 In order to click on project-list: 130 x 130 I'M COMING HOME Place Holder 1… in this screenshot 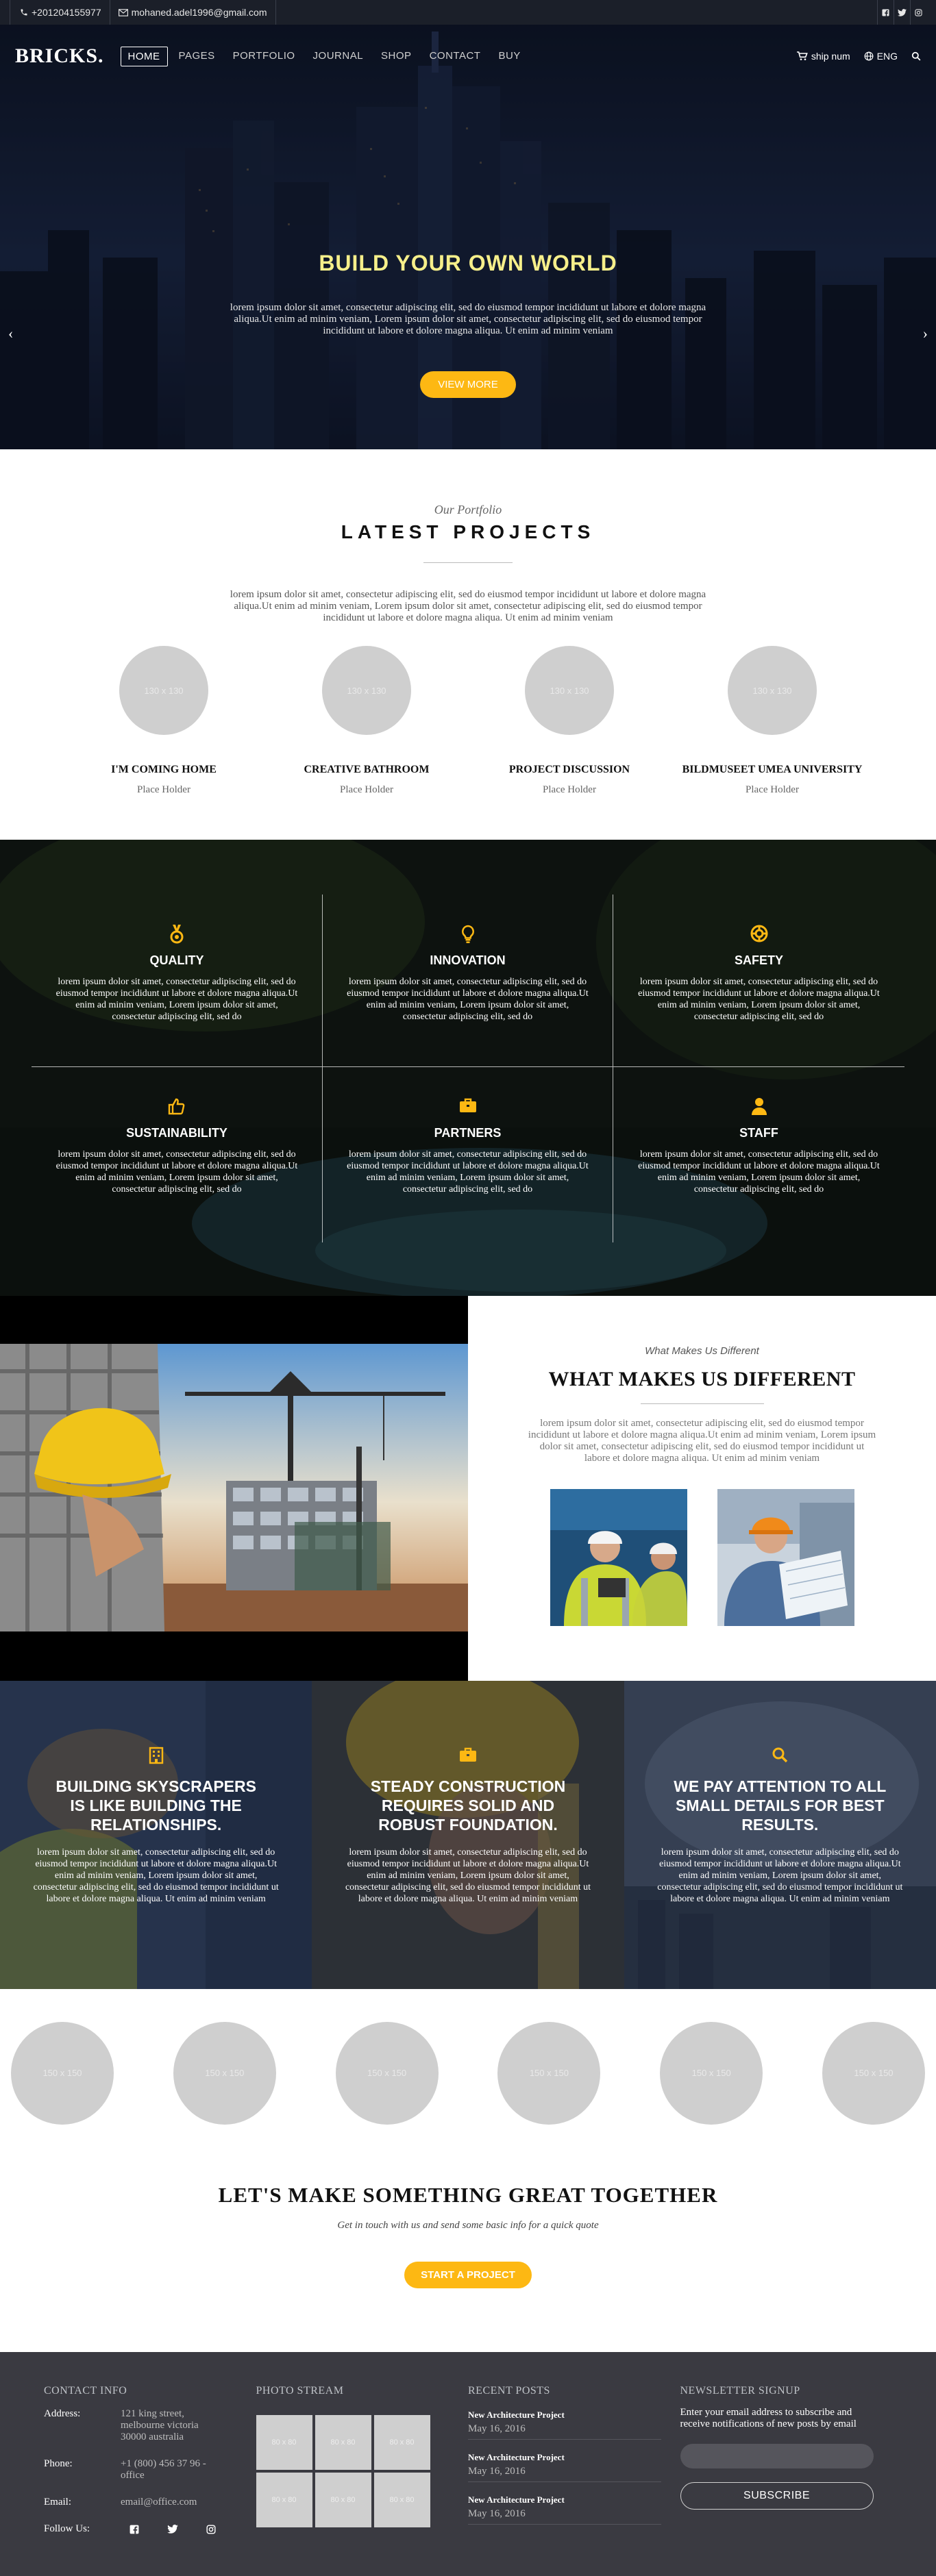, I will do `click(468, 721)`.